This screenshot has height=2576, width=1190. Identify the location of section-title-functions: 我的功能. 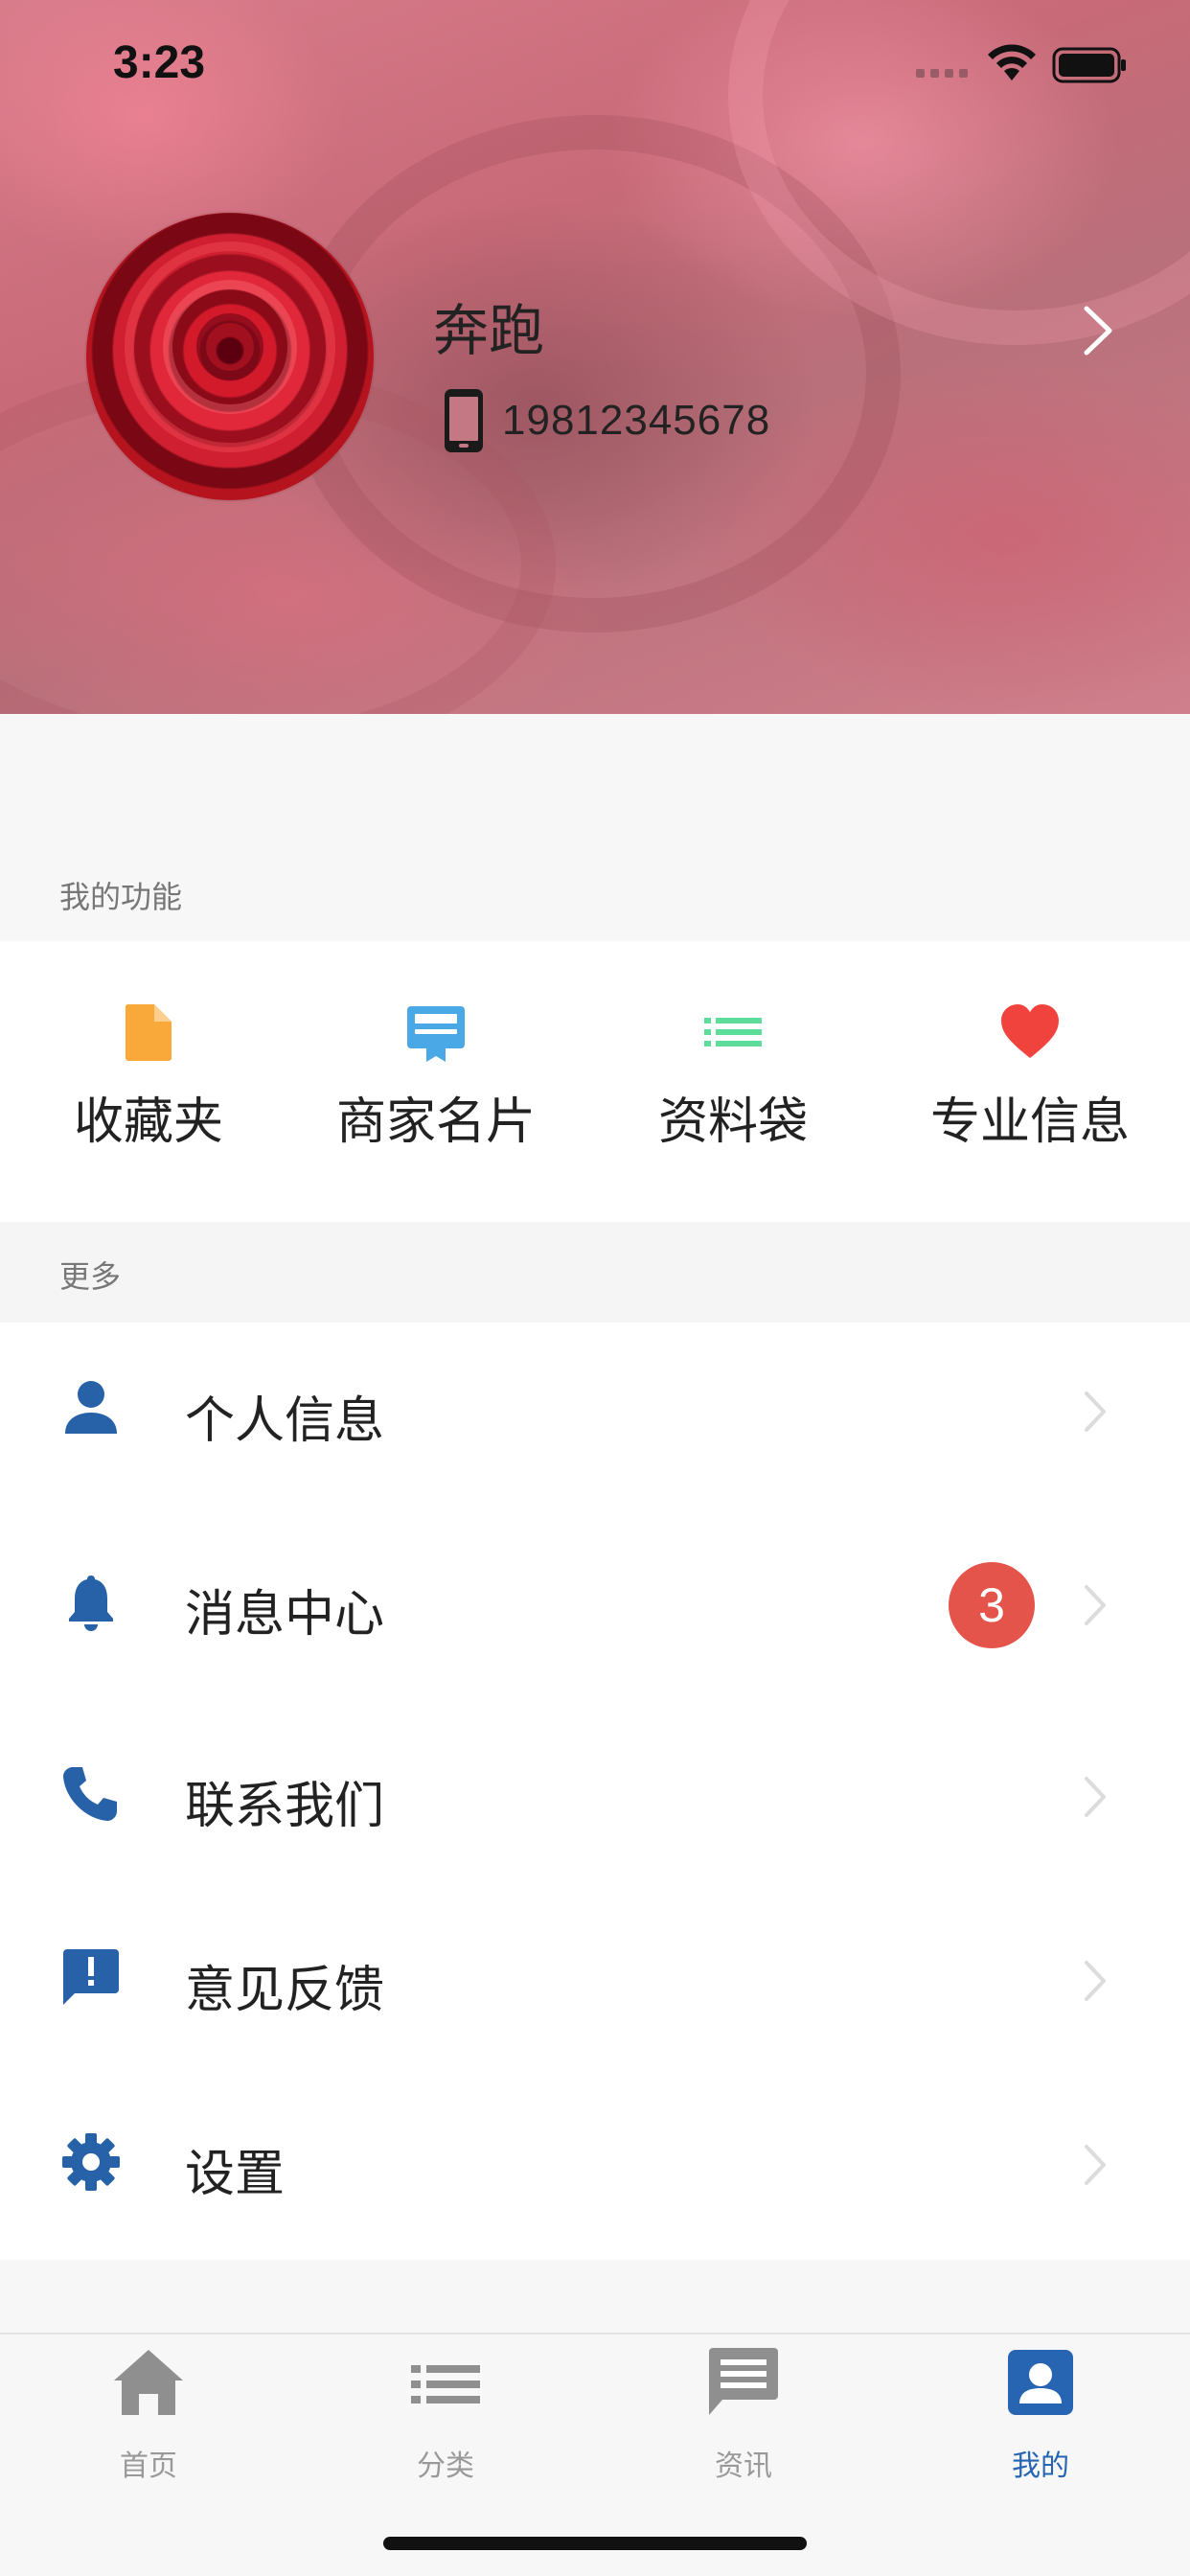
(121, 897).